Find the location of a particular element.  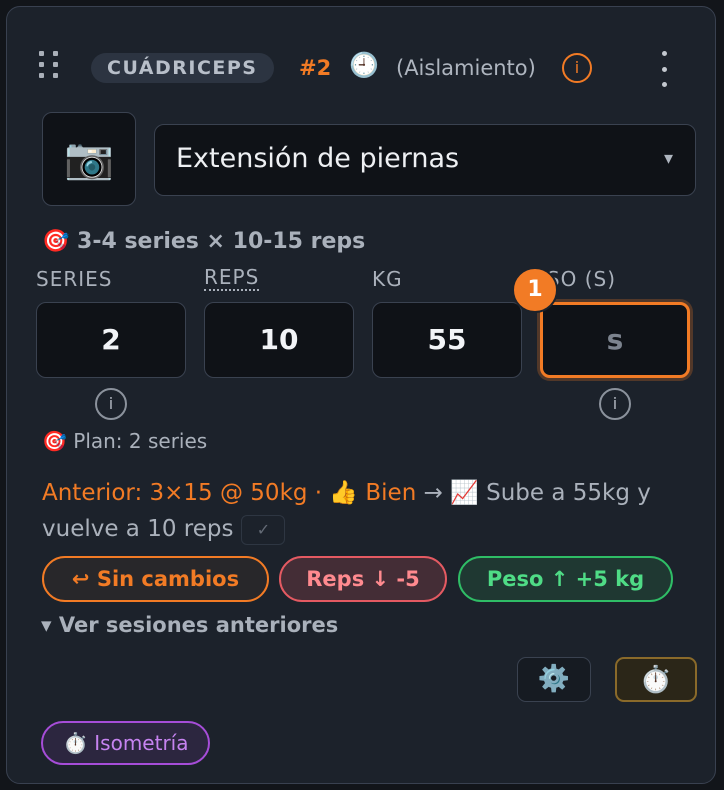

camera-button: 📷 is located at coordinates (89, 159).